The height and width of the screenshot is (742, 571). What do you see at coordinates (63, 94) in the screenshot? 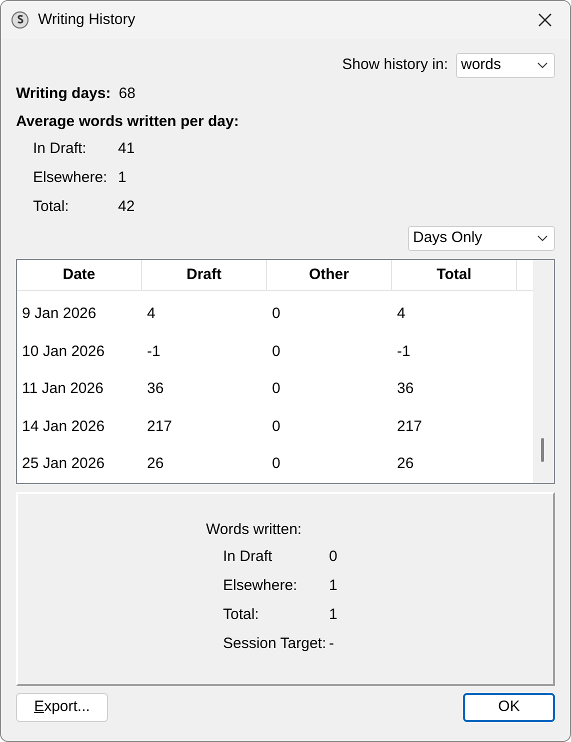
I see `writing-days-label: Writing days:` at bounding box center [63, 94].